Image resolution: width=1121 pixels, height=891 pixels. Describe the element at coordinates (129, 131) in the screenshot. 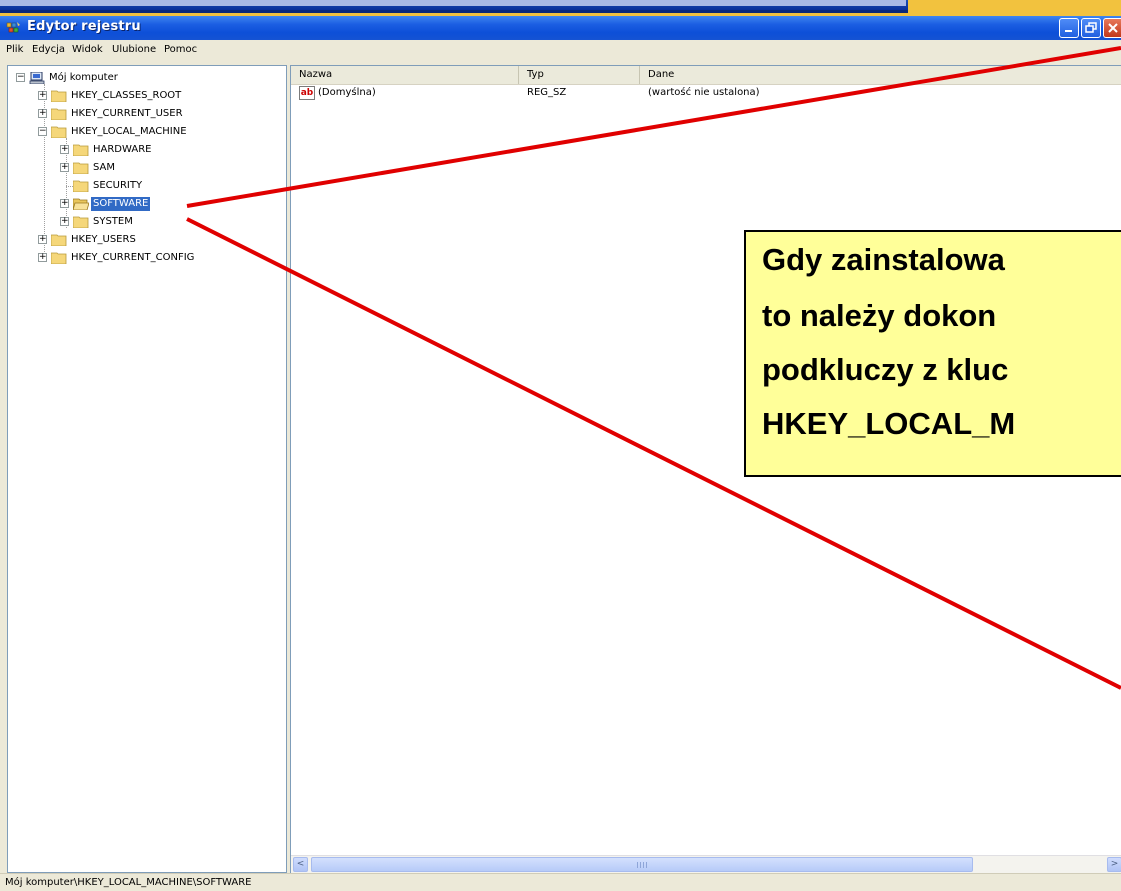

I see `tree-node-label: HKEY_LOCAL_MACHINE` at that location.